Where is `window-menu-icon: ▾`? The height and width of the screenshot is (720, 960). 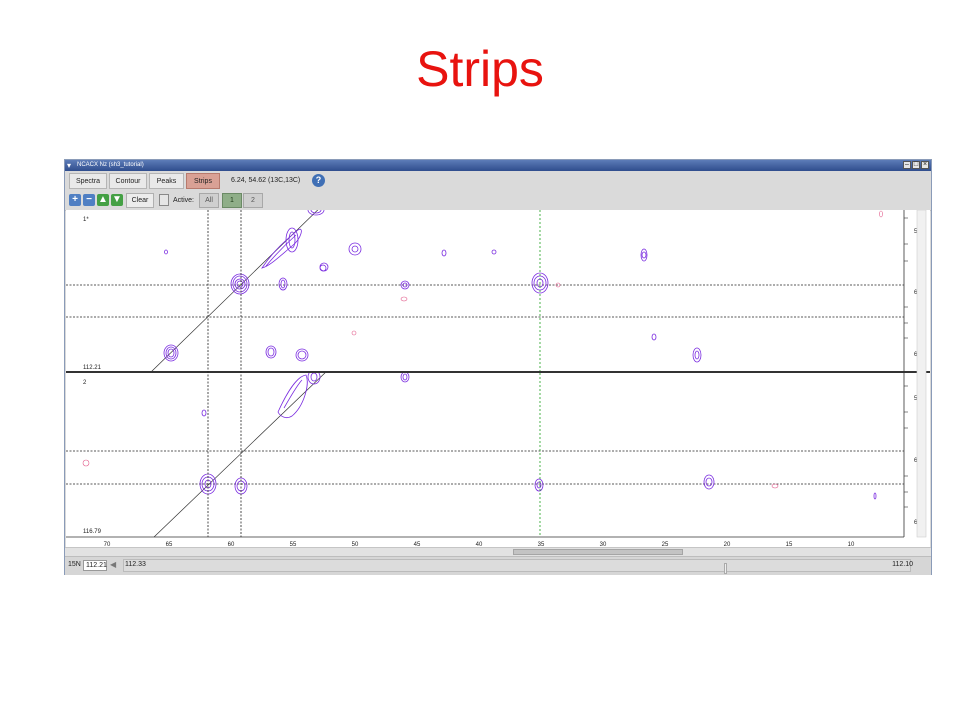 window-menu-icon: ▾ is located at coordinates (69, 165).